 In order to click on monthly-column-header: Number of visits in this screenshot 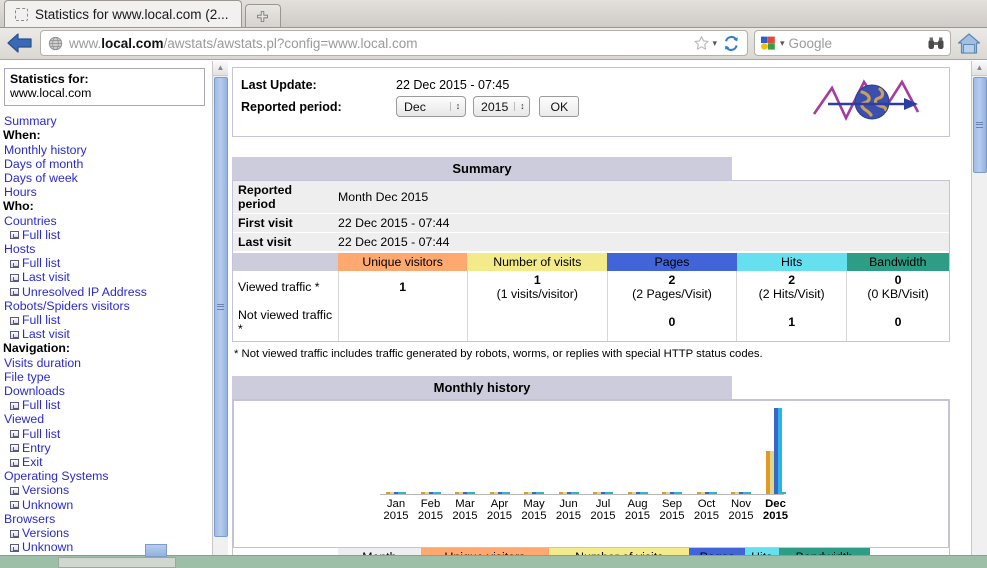, I will do `click(619, 551)`.